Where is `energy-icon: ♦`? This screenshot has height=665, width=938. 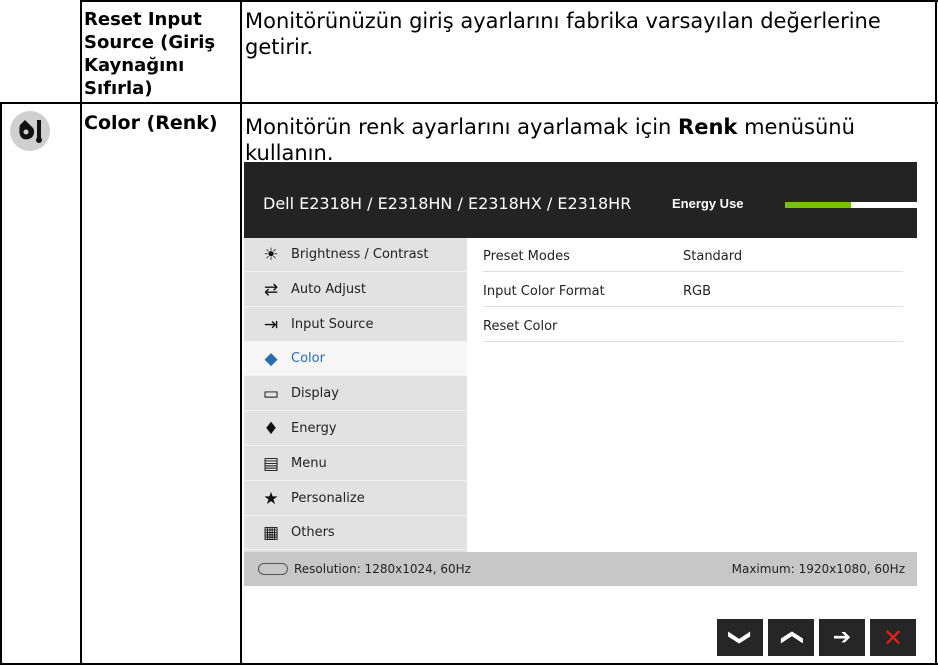 energy-icon: ♦ is located at coordinates (271, 429).